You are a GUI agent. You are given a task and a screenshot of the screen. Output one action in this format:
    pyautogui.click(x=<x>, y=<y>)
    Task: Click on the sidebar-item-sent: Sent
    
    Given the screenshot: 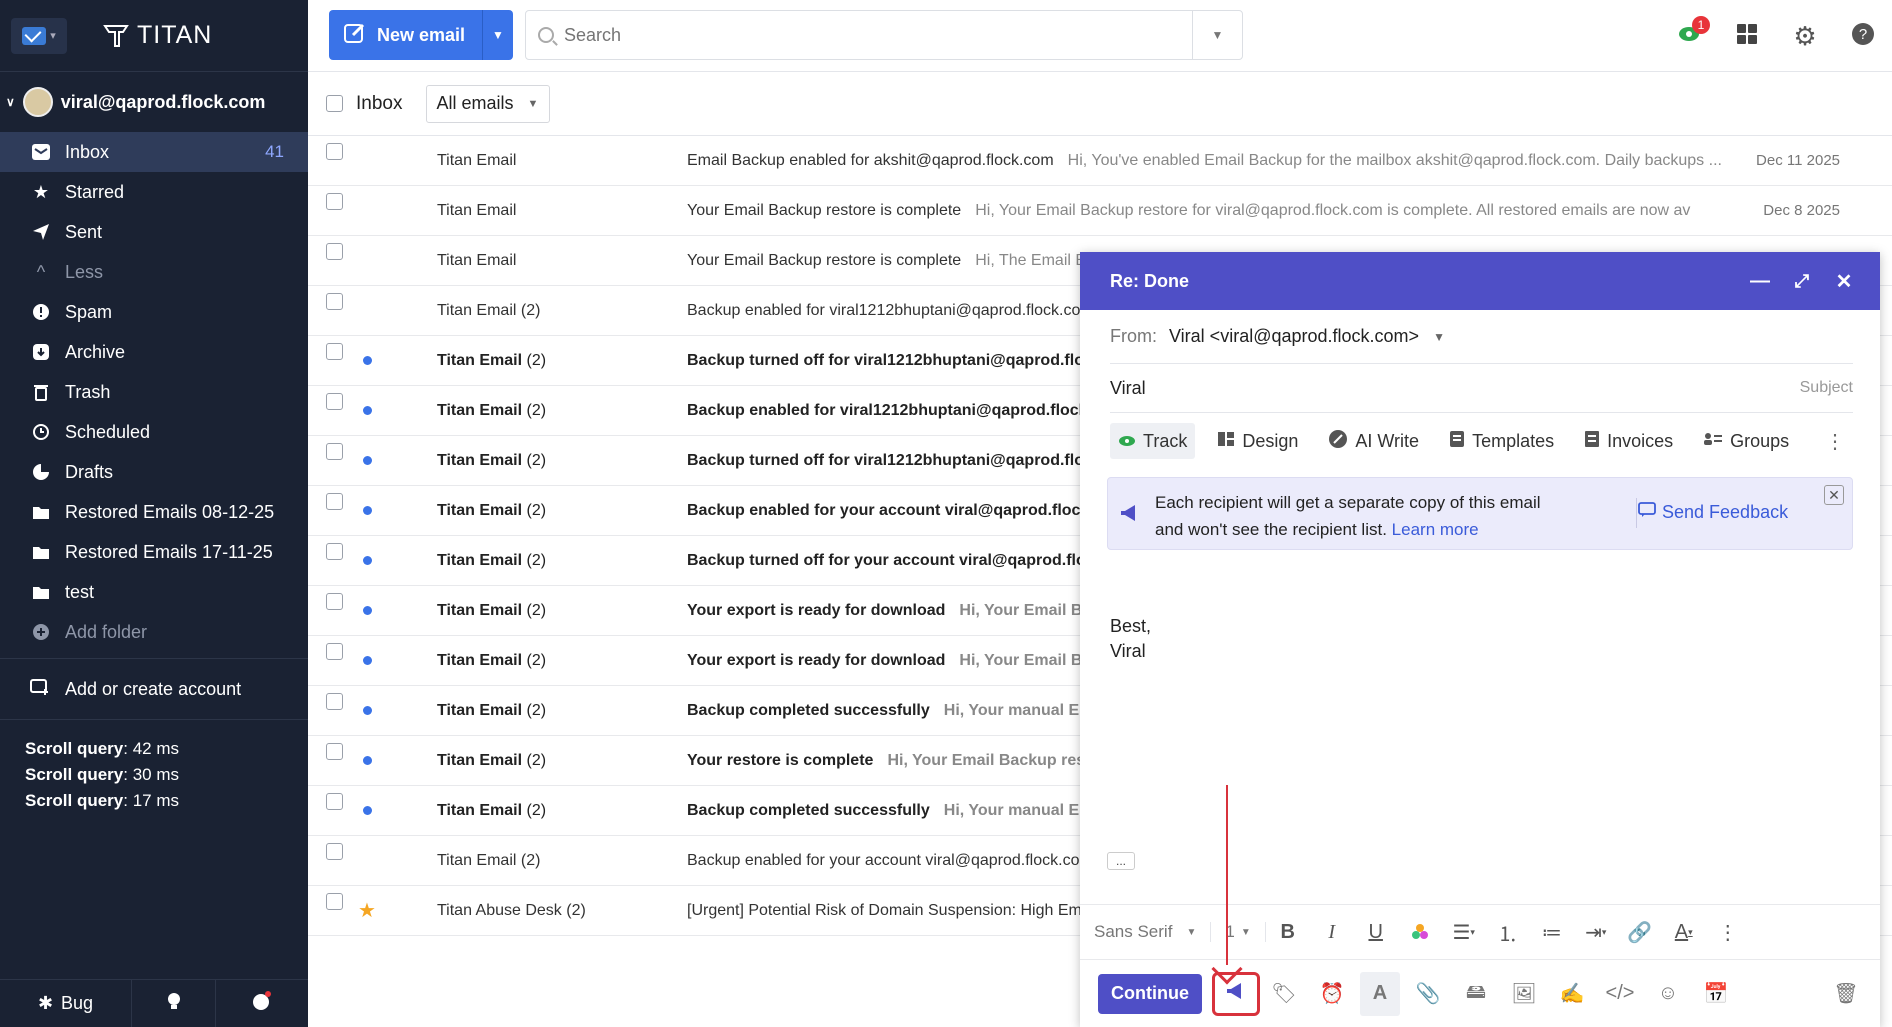 What is the action you would take?
    pyautogui.click(x=154, y=232)
    